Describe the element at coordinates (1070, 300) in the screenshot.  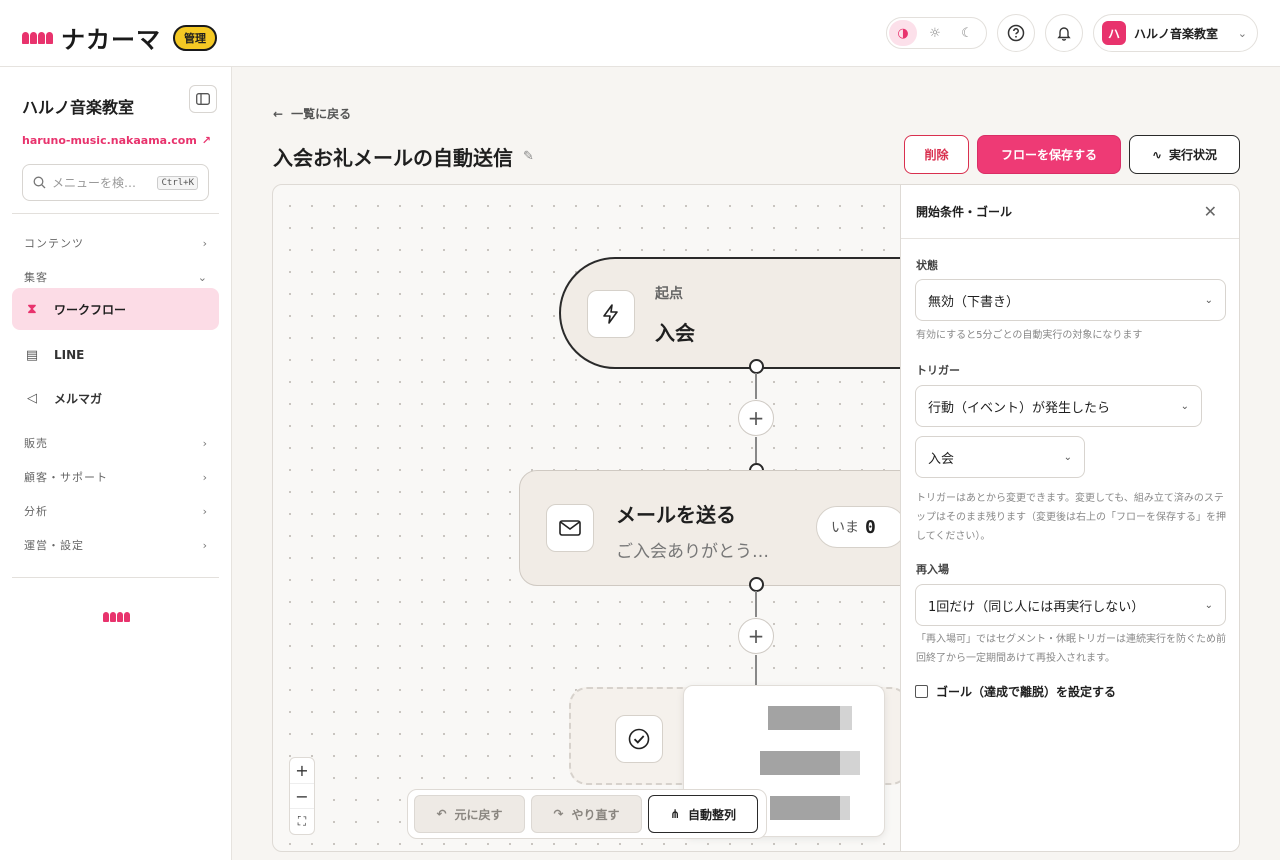
I see `state-select: 無効（下書き） ⌄` at that location.